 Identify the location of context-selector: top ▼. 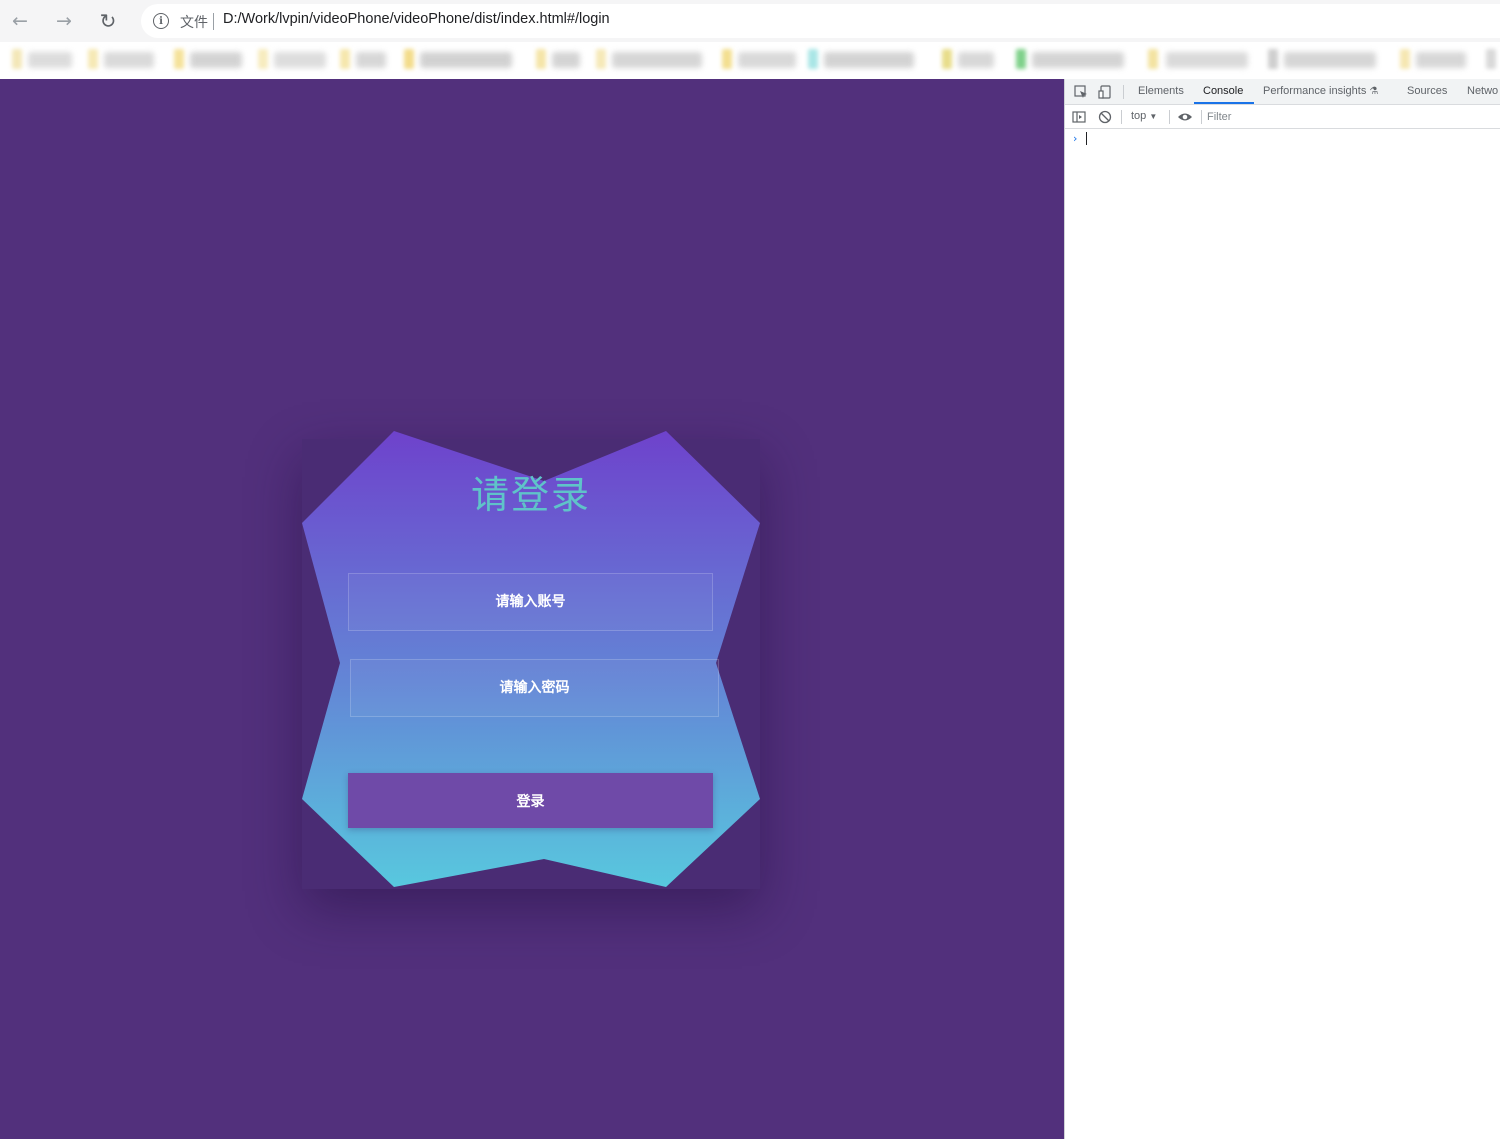
(1144, 116).